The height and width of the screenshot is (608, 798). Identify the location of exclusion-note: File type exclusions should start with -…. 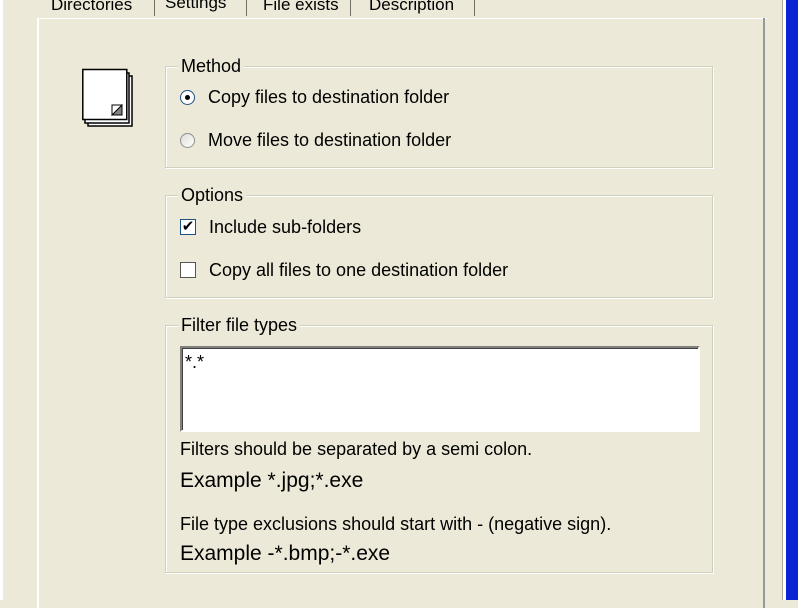
(396, 524).